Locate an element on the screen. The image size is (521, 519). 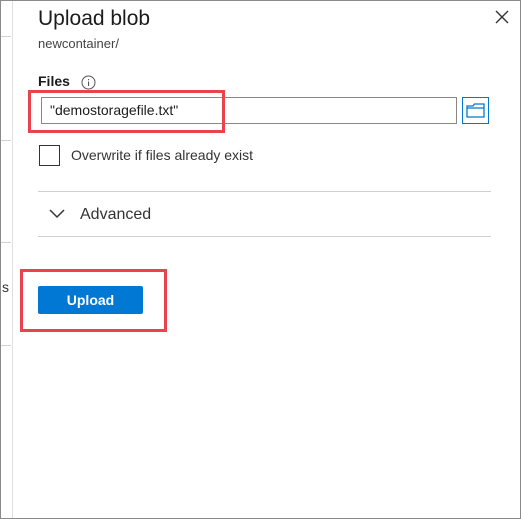
files-label: Files is located at coordinates (54, 81).